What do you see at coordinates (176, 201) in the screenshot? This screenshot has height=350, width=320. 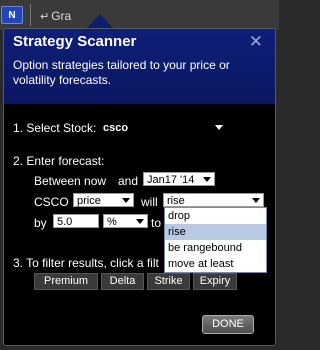 I see `direction-select-value: rise` at bounding box center [176, 201].